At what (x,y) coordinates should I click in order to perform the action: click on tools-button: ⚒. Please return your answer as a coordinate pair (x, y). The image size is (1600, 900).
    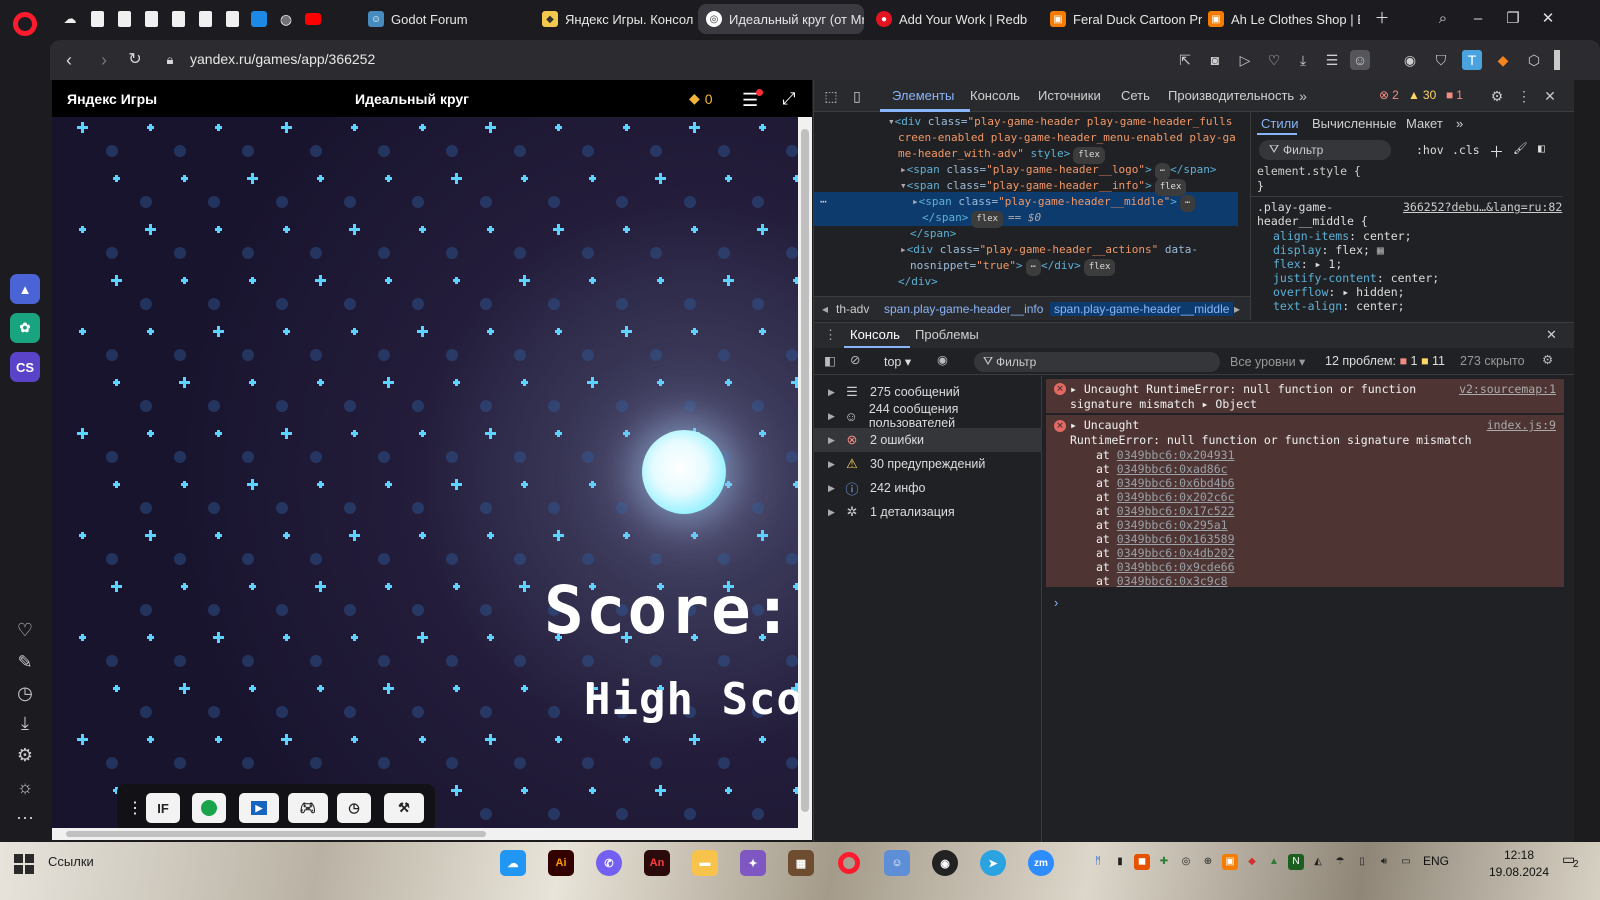
    Looking at the image, I should click on (404, 808).